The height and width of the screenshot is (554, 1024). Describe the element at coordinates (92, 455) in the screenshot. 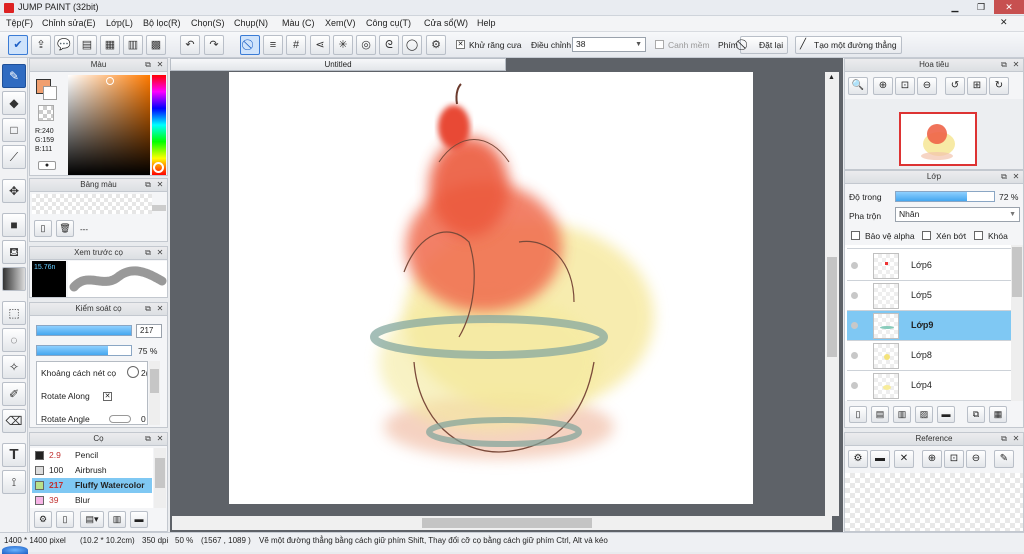

I see `brush-item: 2.9 Pencil` at that location.